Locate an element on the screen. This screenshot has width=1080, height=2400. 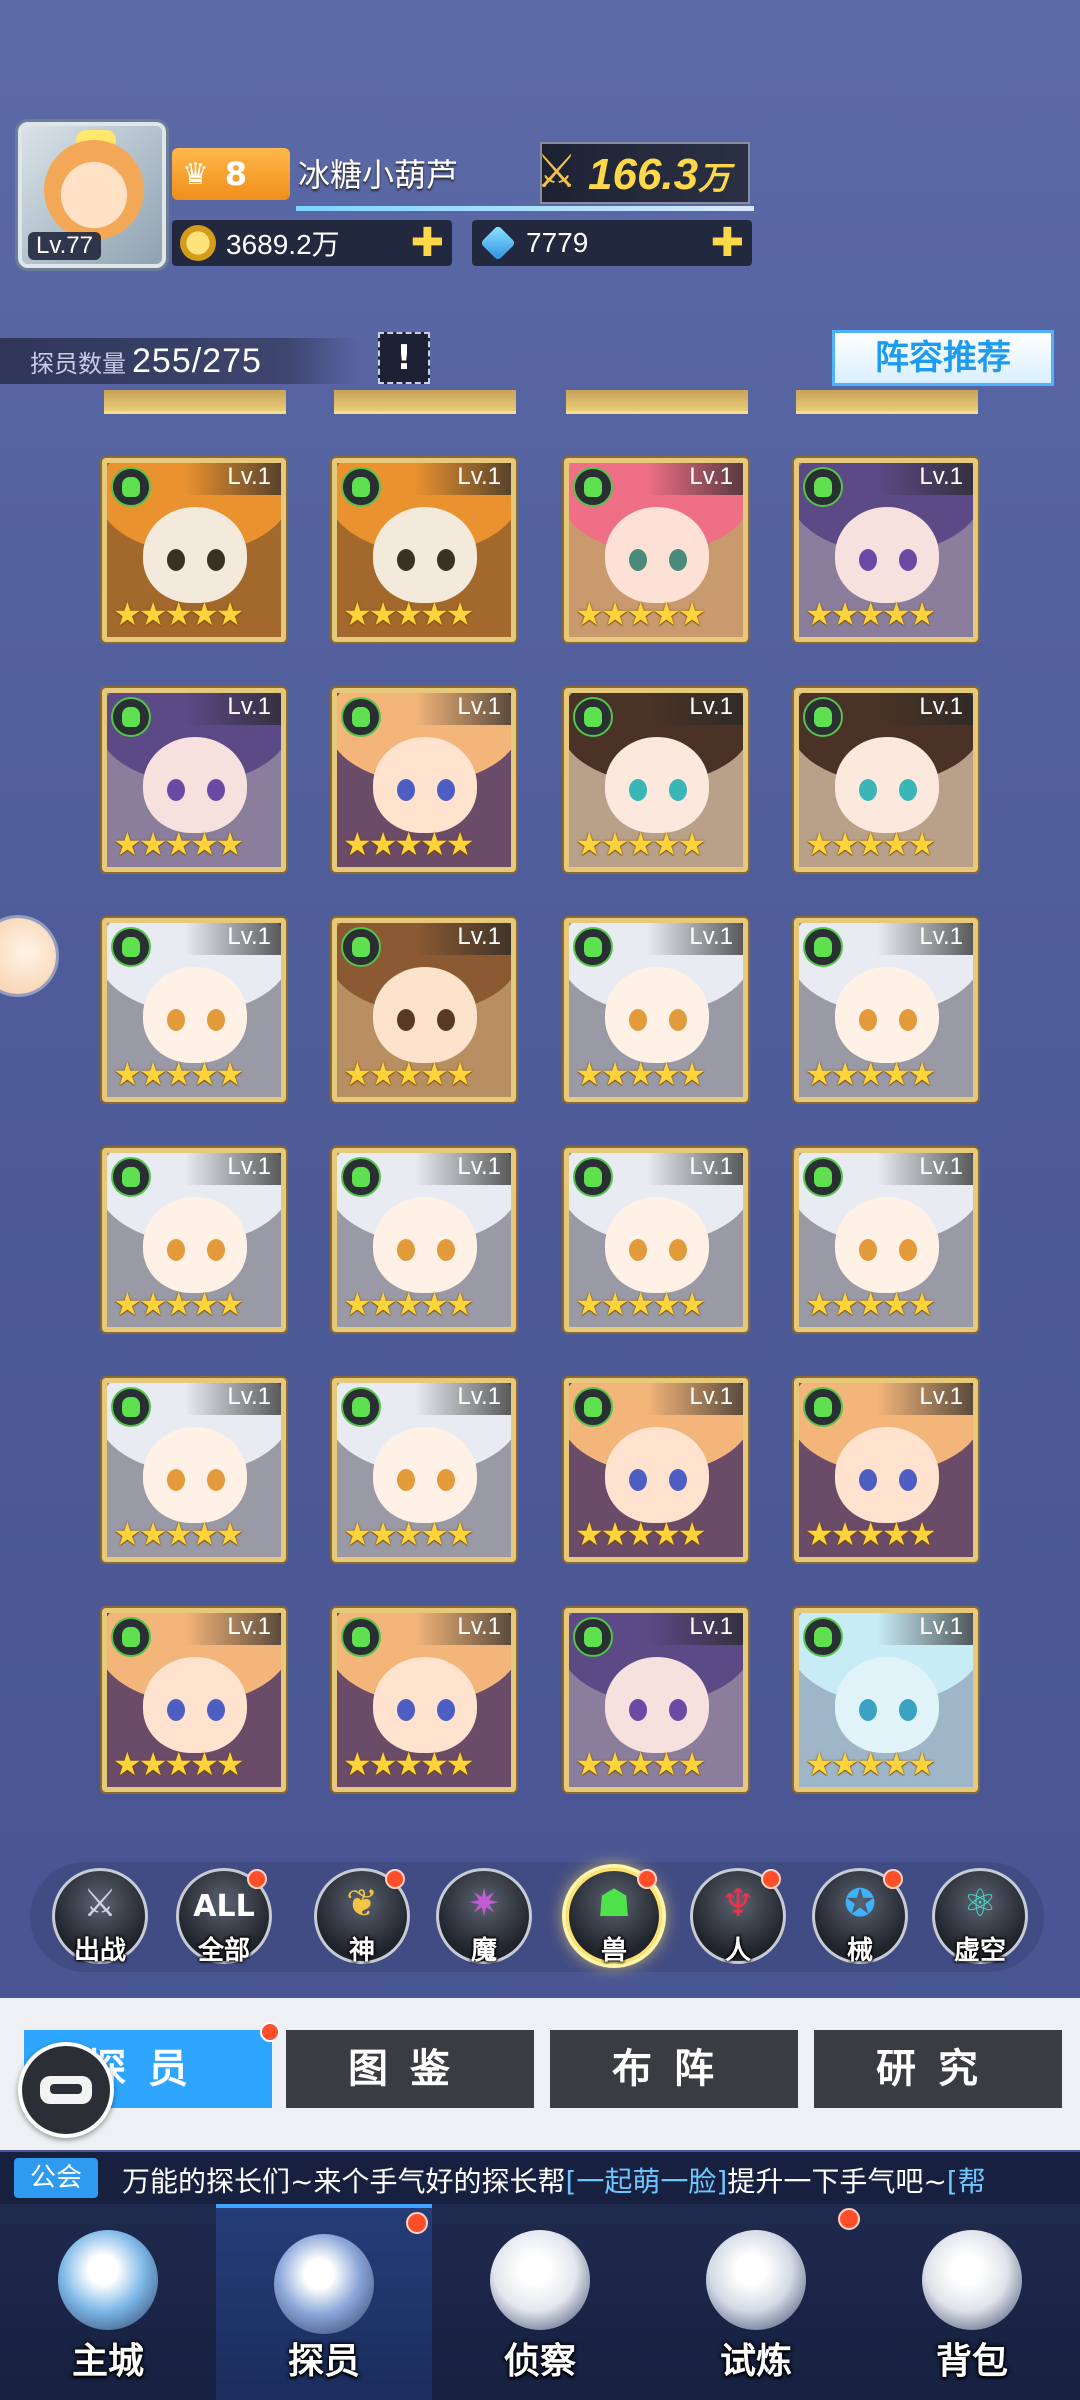
vip-rank-badge: ♛ 8 is located at coordinates (231, 174).